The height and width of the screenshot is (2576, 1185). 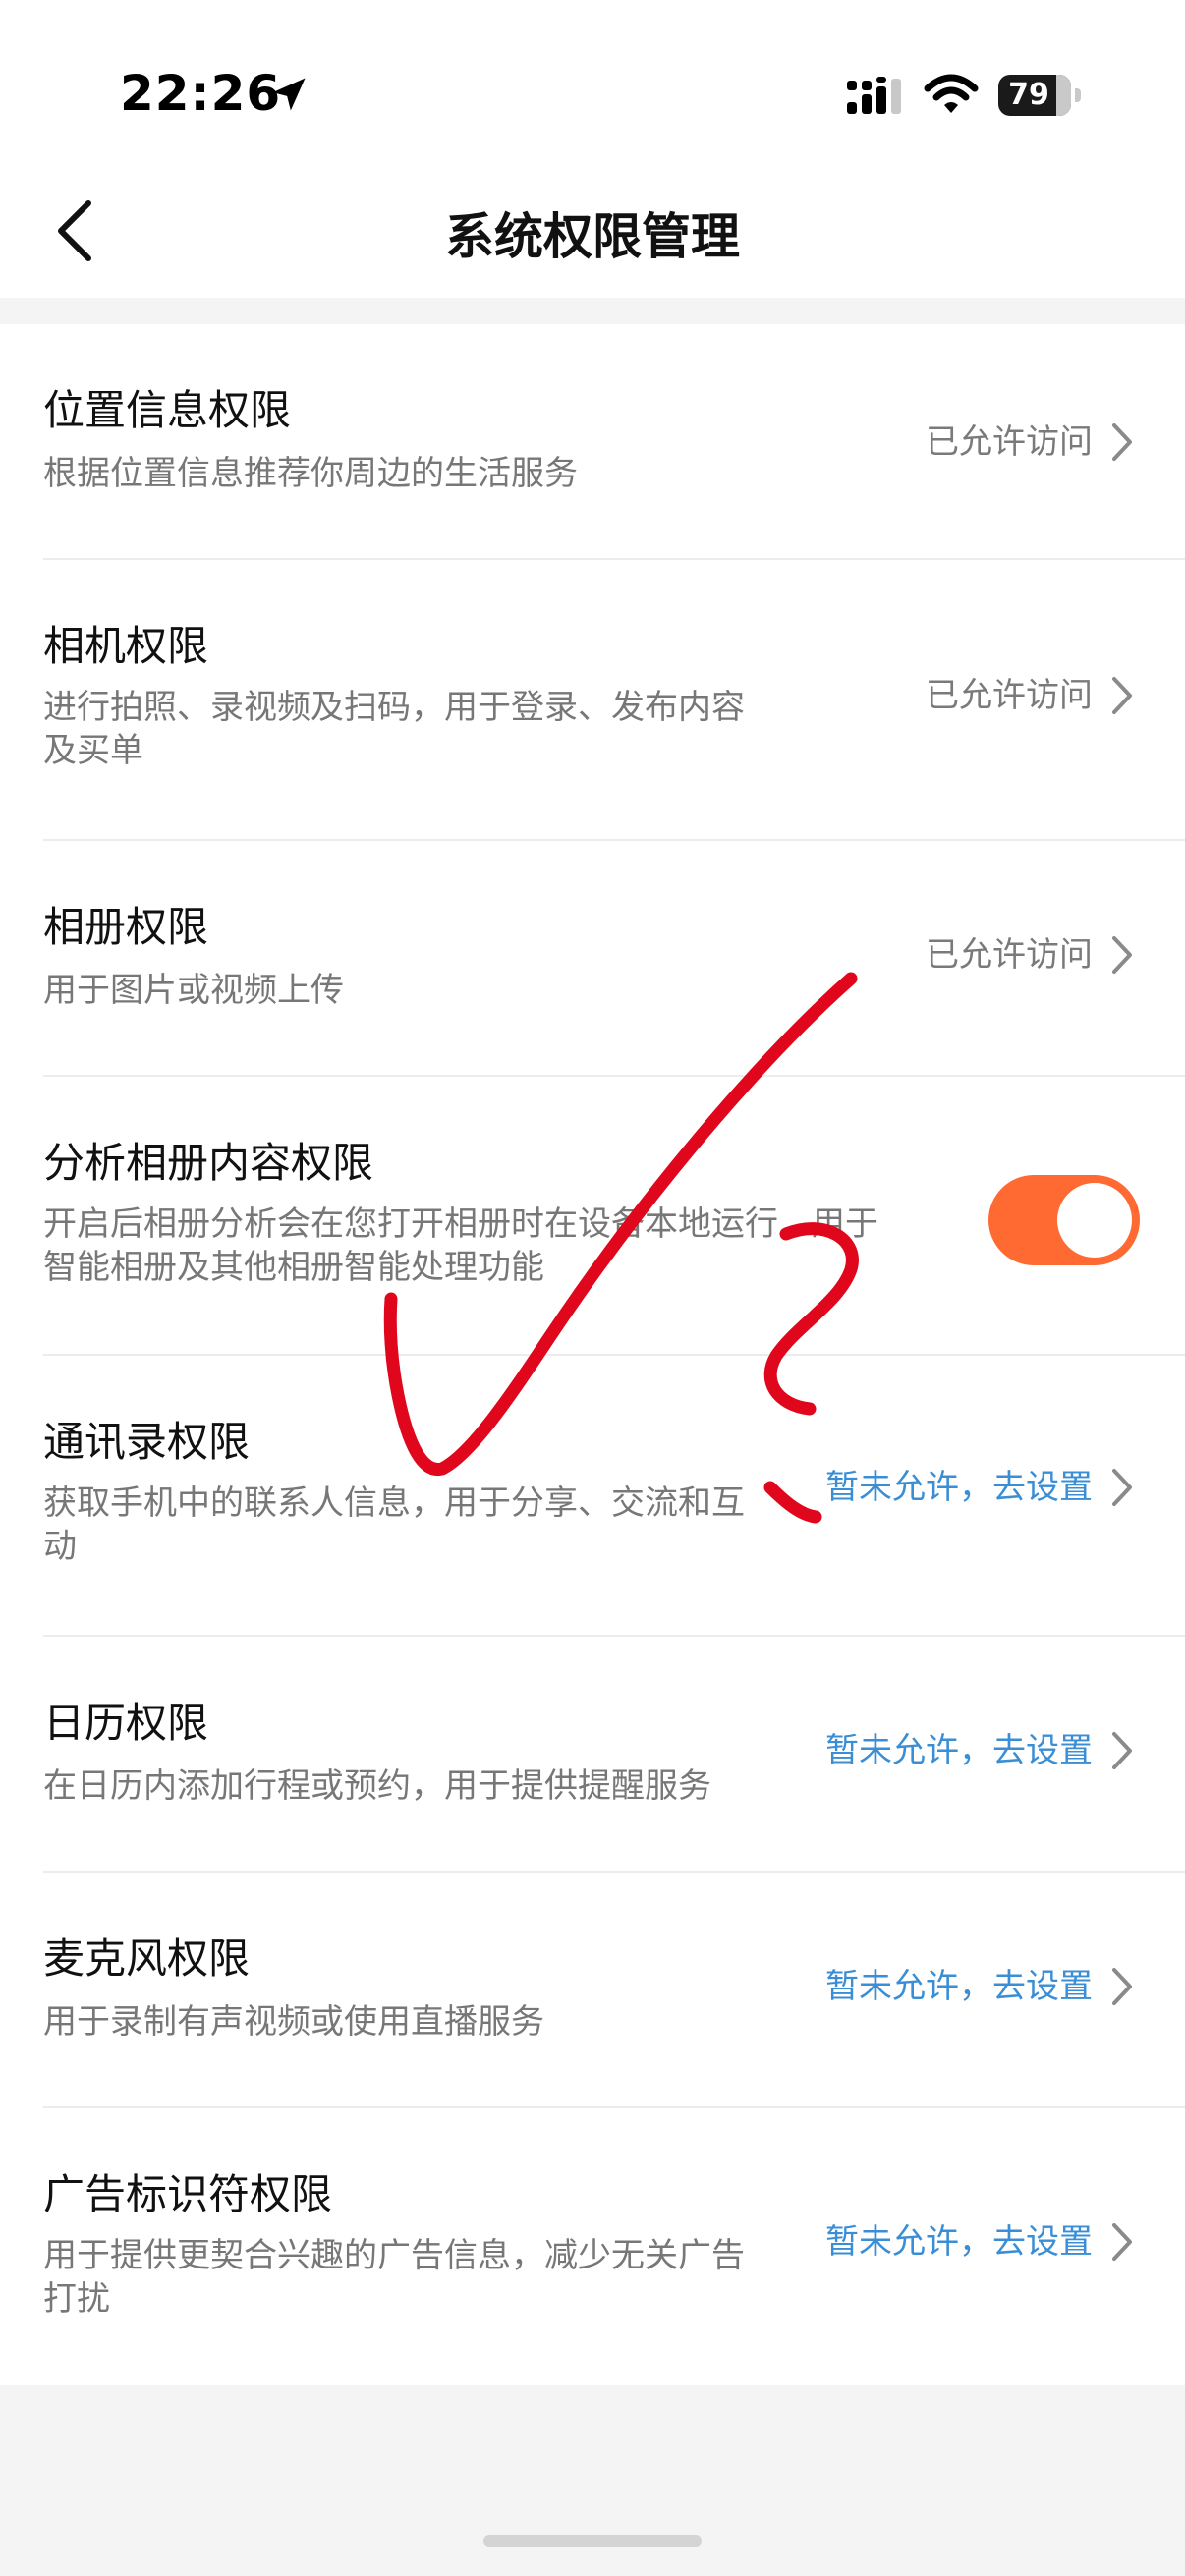 What do you see at coordinates (209, 1163) in the screenshot?
I see `permission-title: 分析相册内容权限` at bounding box center [209, 1163].